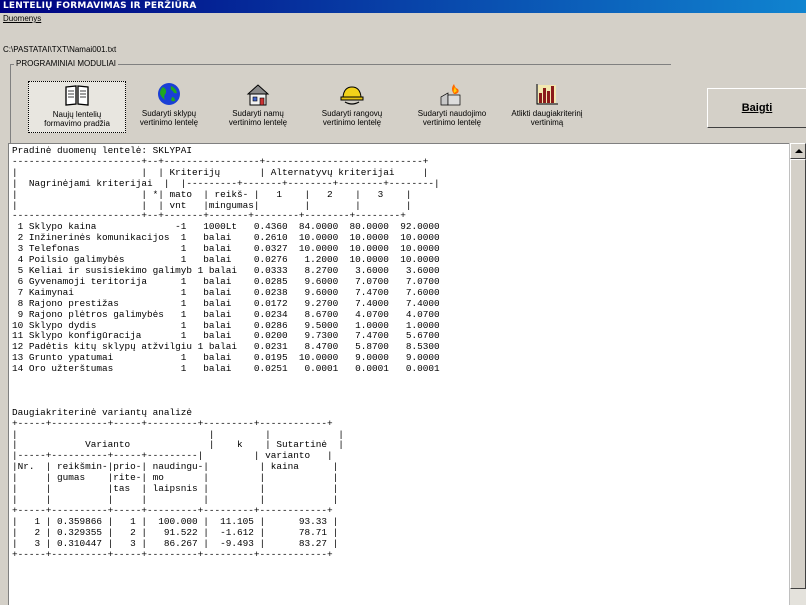 This screenshot has height=605, width=806. Describe the element at coordinates (169, 113) in the screenshot. I see `plots-table-label-1: Sudaryti sklypų` at that location.